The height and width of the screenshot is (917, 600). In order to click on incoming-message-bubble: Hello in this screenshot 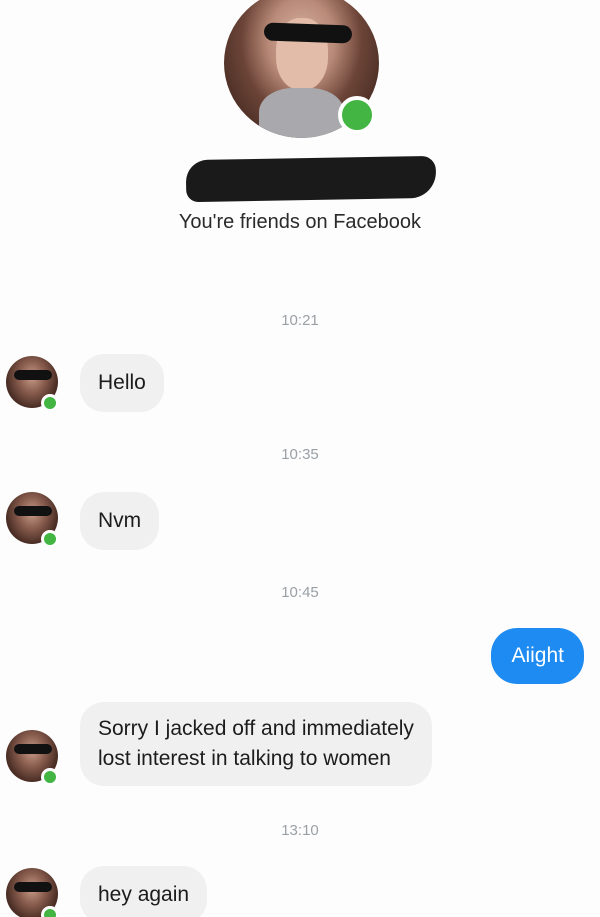, I will do `click(122, 383)`.